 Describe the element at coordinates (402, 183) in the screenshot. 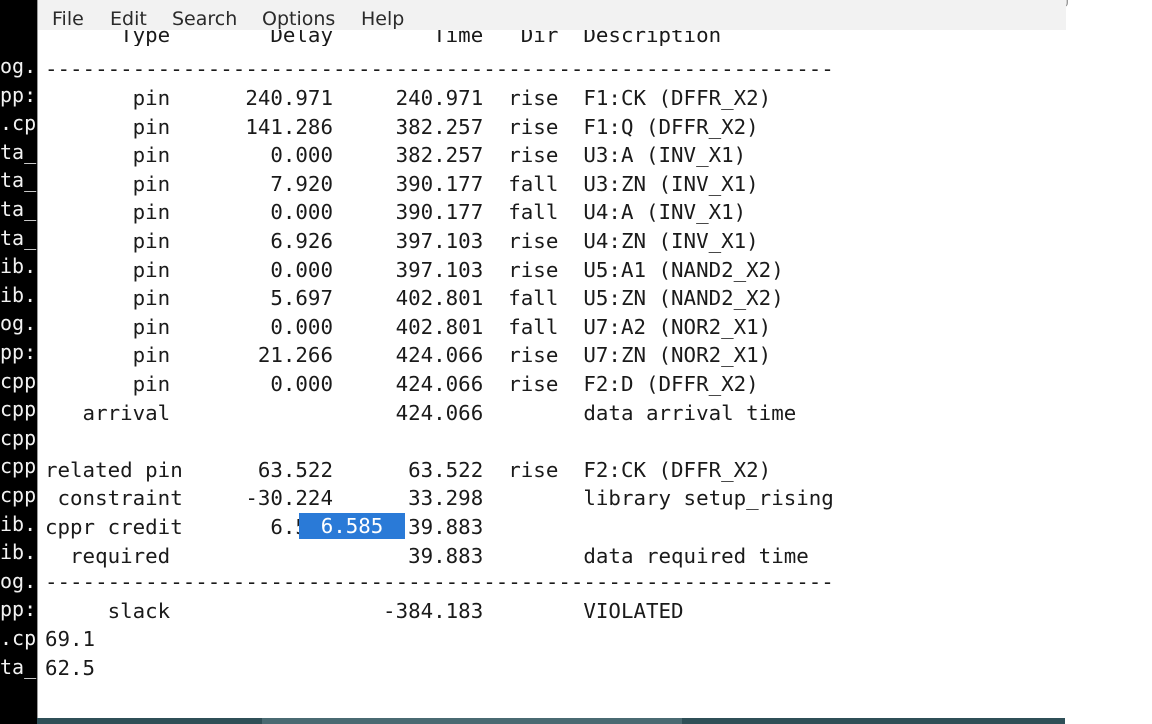

I see `report-row: pin 7.920 390.177 fall U3:ZN (INV_X1)` at that location.